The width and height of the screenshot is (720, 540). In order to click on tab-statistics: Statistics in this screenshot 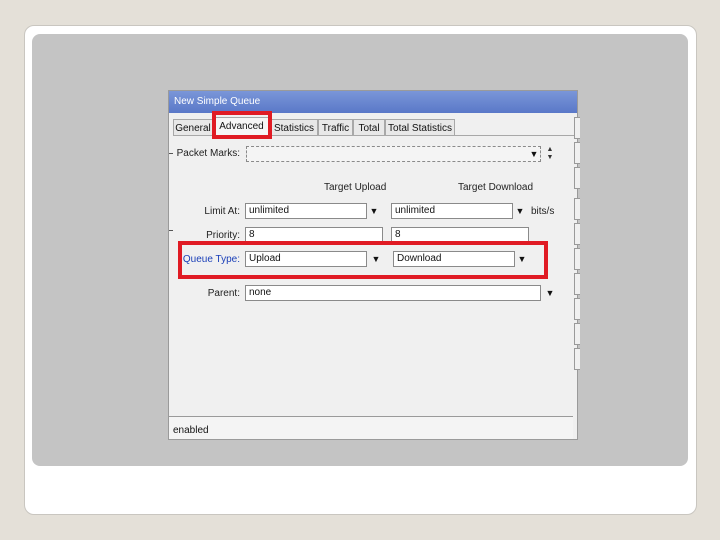, I will do `click(294, 127)`.